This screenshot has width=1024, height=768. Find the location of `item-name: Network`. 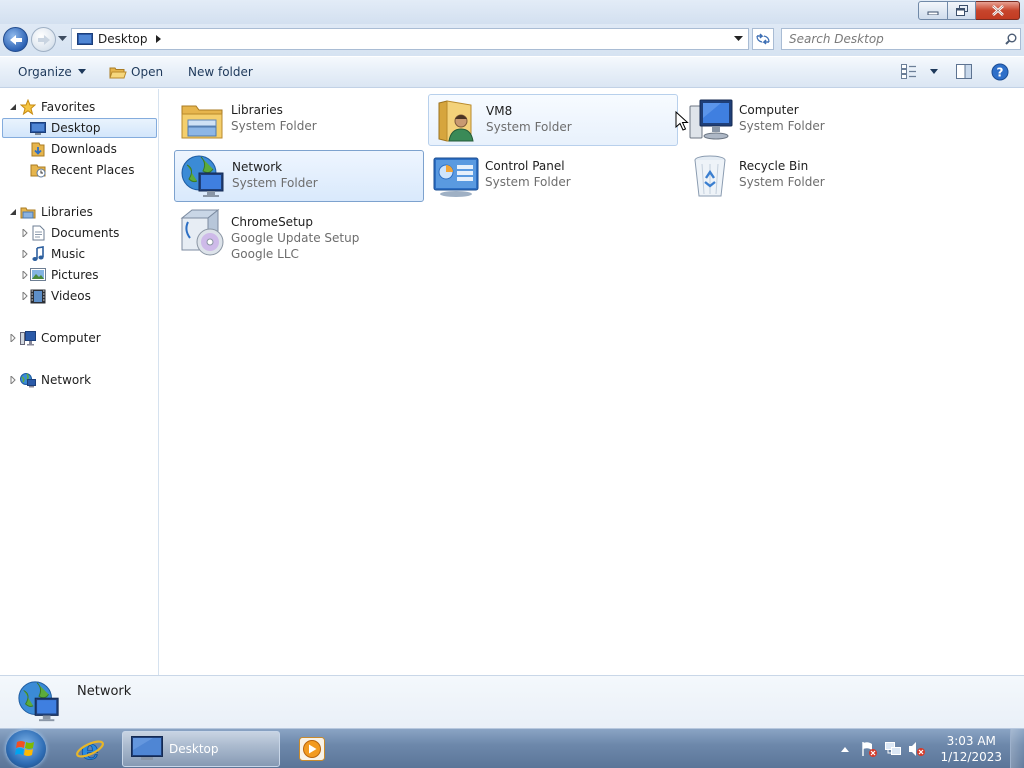

item-name: Network is located at coordinates (257, 167).